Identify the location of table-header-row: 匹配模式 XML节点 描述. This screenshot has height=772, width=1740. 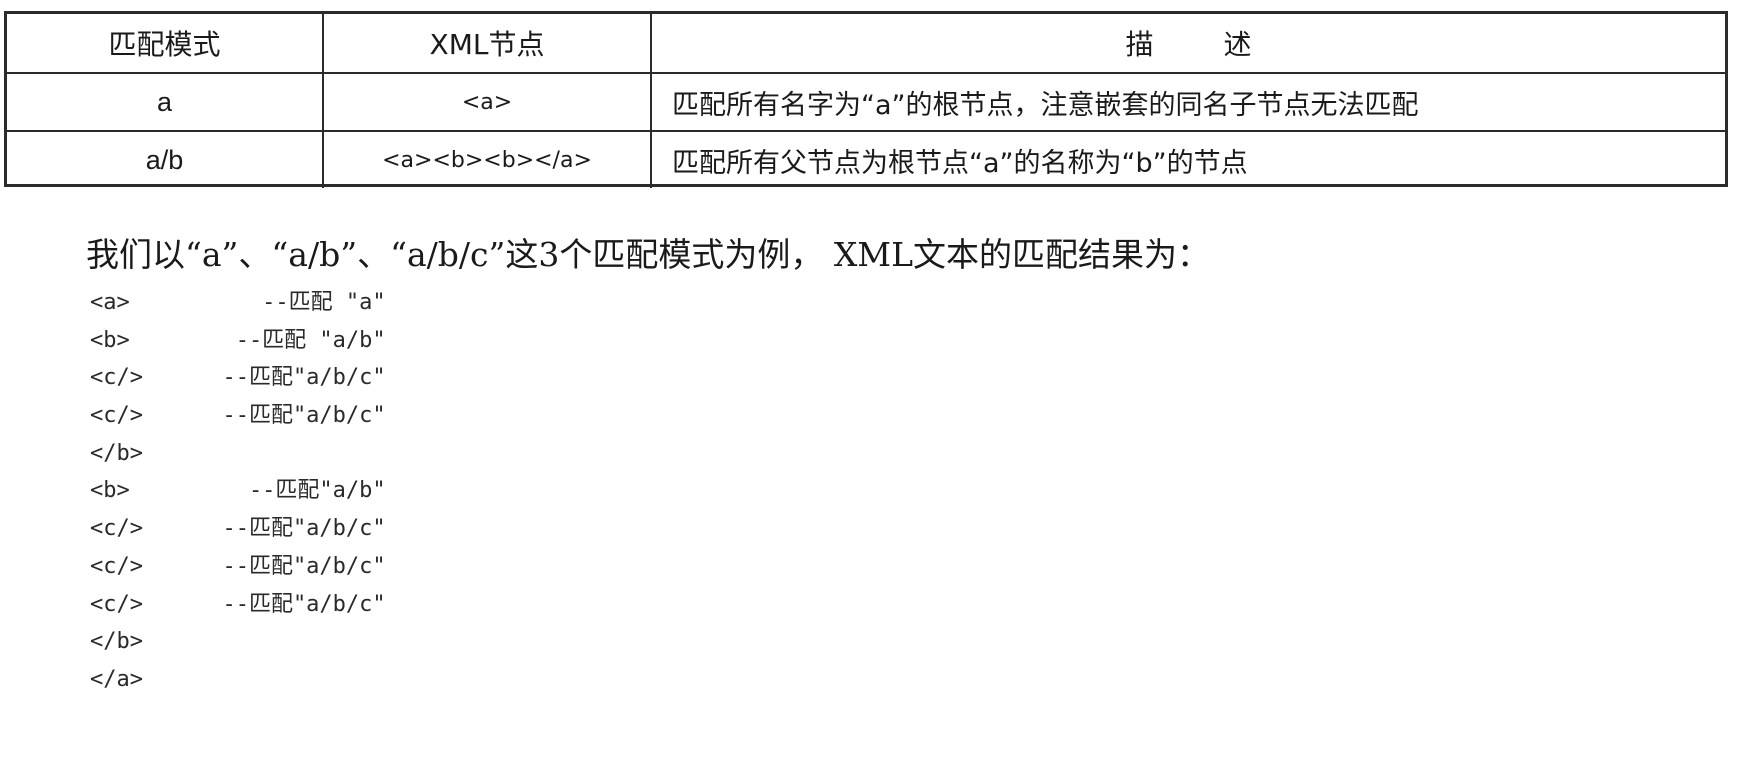
(866, 44).